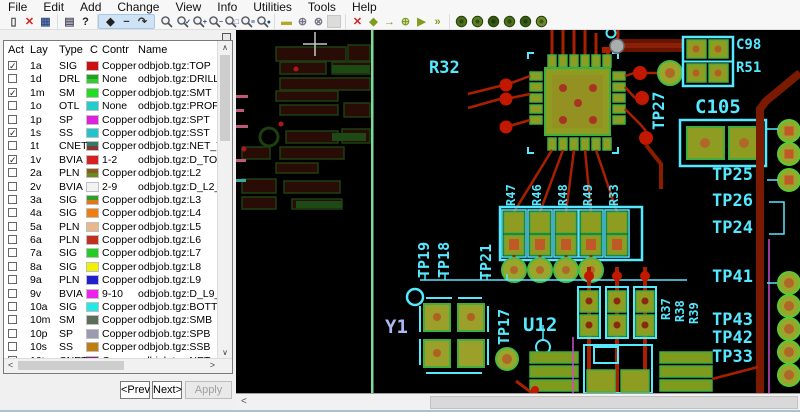 The width and height of the screenshot is (800, 412). I want to click on column-header-name: Name, so click(152, 50).